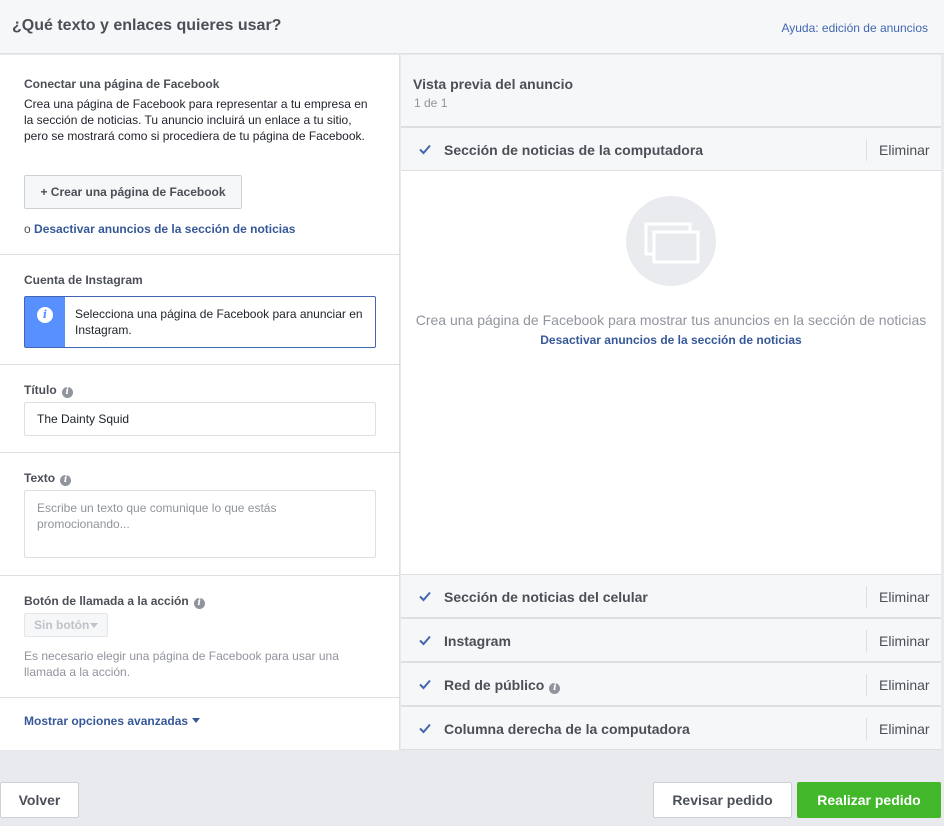 The height and width of the screenshot is (826, 944). Describe the element at coordinates (39, 800) in the screenshot. I see `back-button: Volver` at that location.